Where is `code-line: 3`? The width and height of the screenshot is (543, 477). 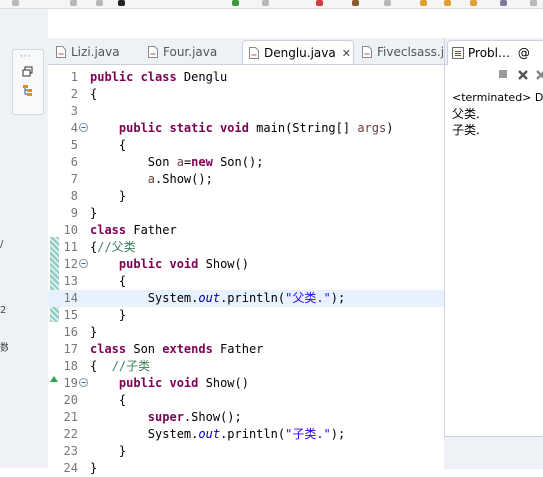 code-line: 3 is located at coordinates (246, 111).